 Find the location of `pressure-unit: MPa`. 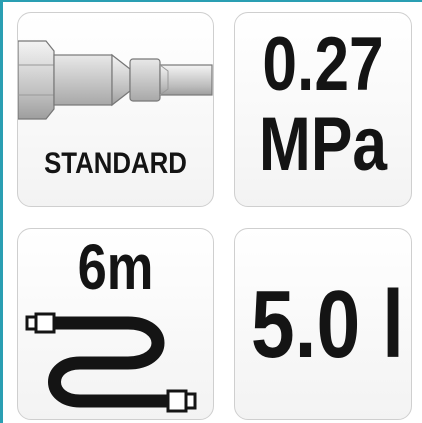

pressure-unit: MPa is located at coordinates (323, 144).